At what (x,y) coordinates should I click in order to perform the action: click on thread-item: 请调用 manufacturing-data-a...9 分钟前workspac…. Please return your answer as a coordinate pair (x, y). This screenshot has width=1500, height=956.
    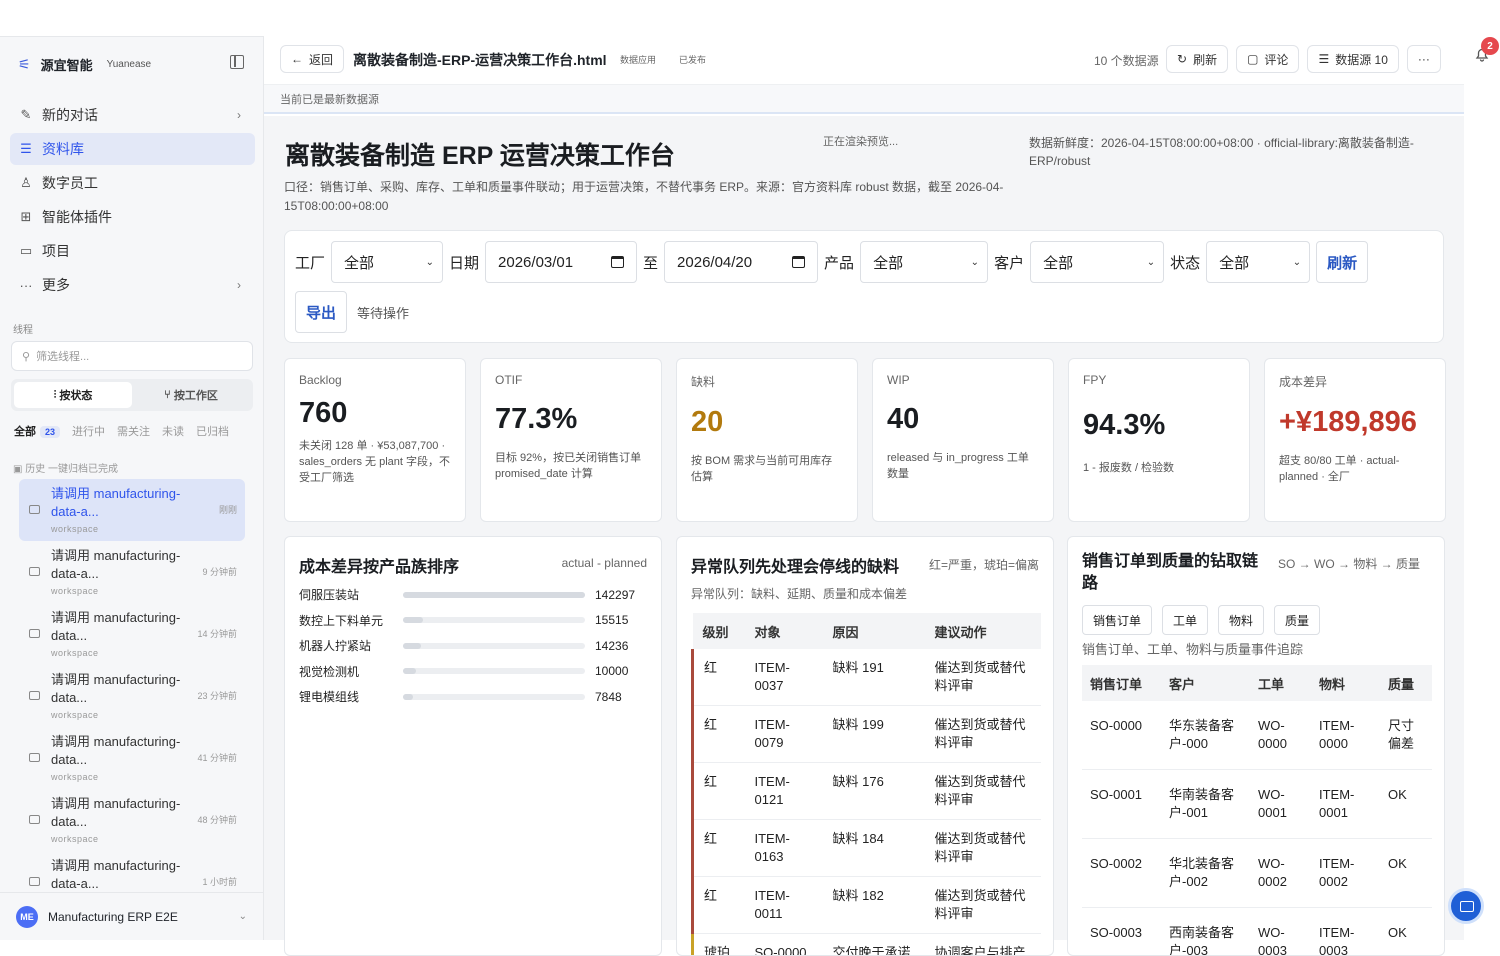
    Looking at the image, I should click on (132, 572).